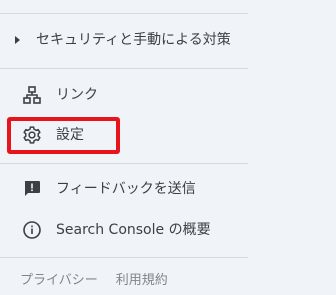 This screenshot has width=336, height=295. Describe the element at coordinates (17, 40) in the screenshot. I see `caret-right-icon` at that location.